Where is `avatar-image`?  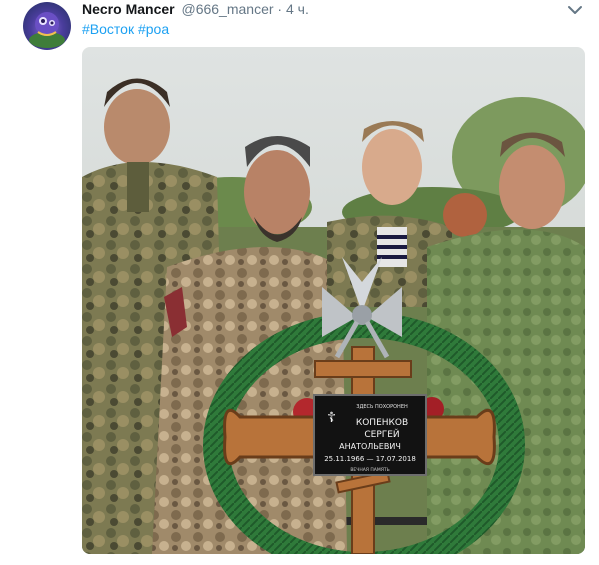 avatar-image is located at coordinates (47, 30).